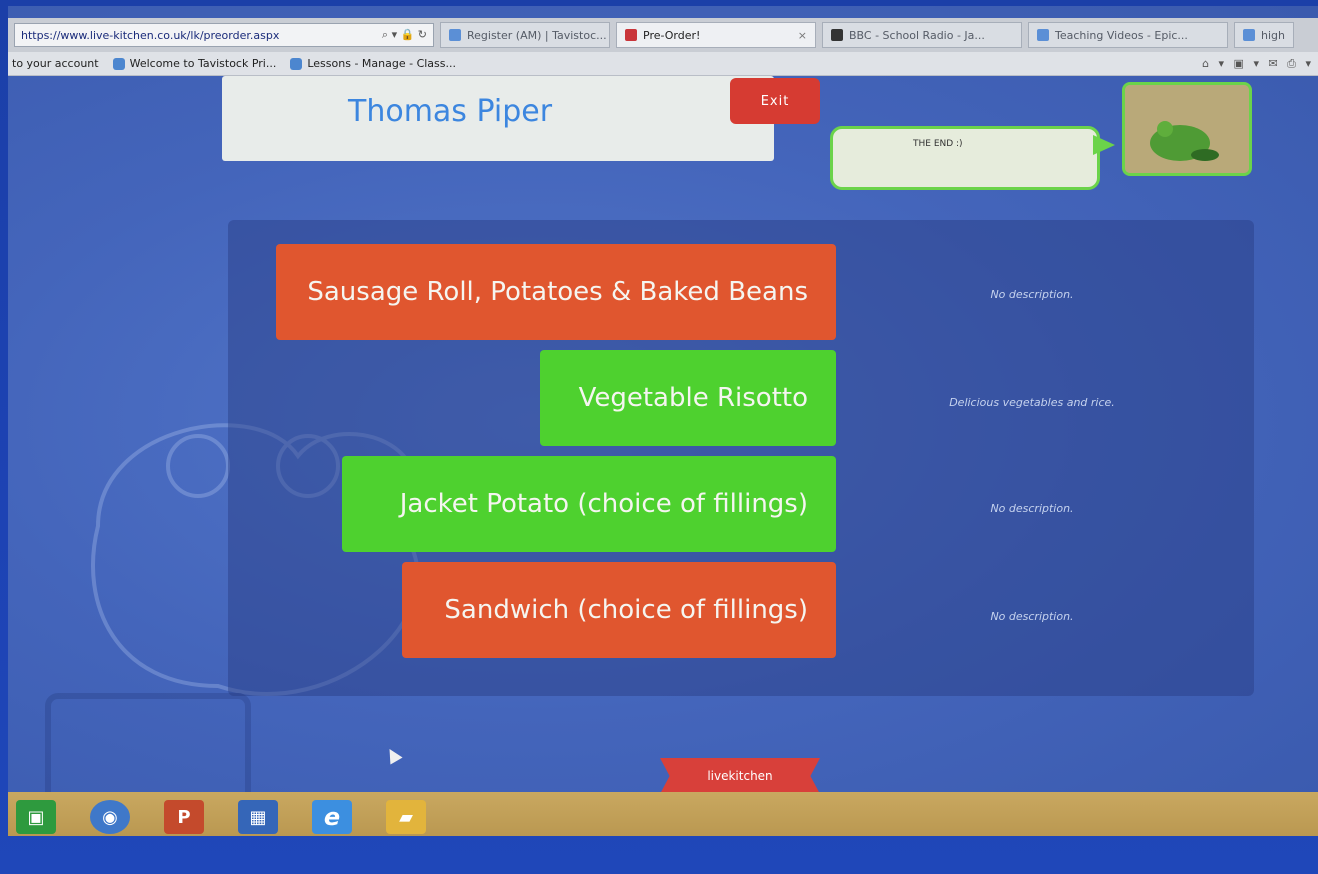 This screenshot has width=1318, height=874. Describe the element at coordinates (972, 158) in the screenshot. I see `speech-bubble: THE END :)` at that location.